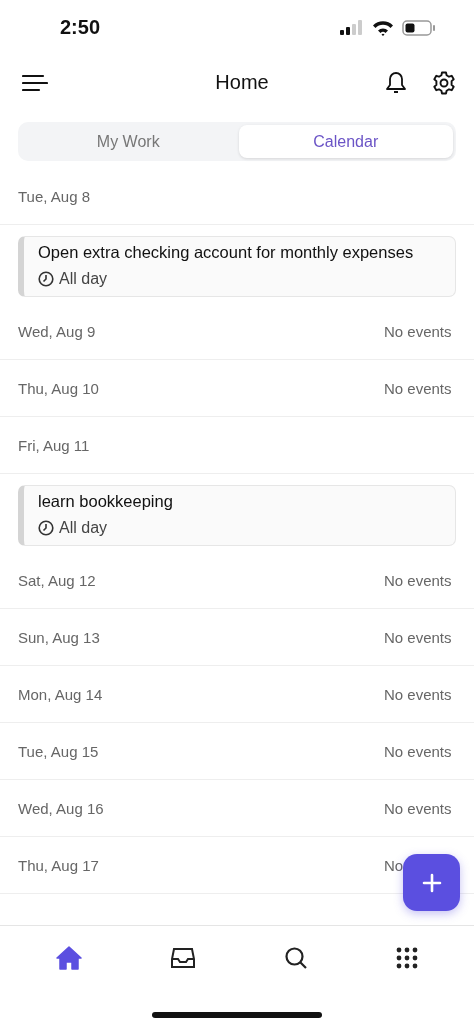  What do you see at coordinates (35, 82) in the screenshot?
I see `menu-icon` at bounding box center [35, 82].